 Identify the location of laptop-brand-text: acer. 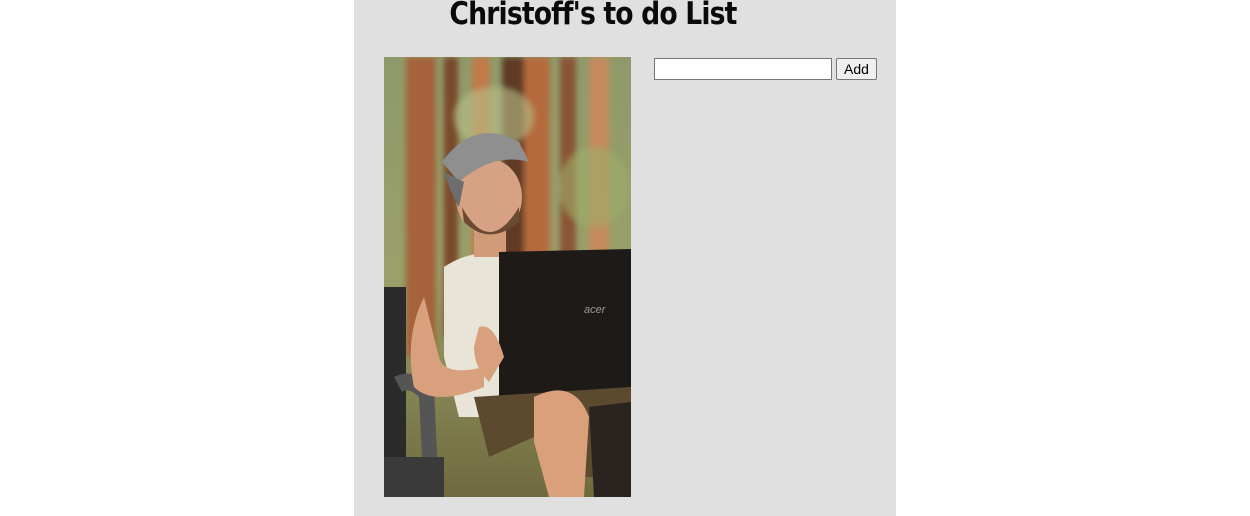
(595, 310).